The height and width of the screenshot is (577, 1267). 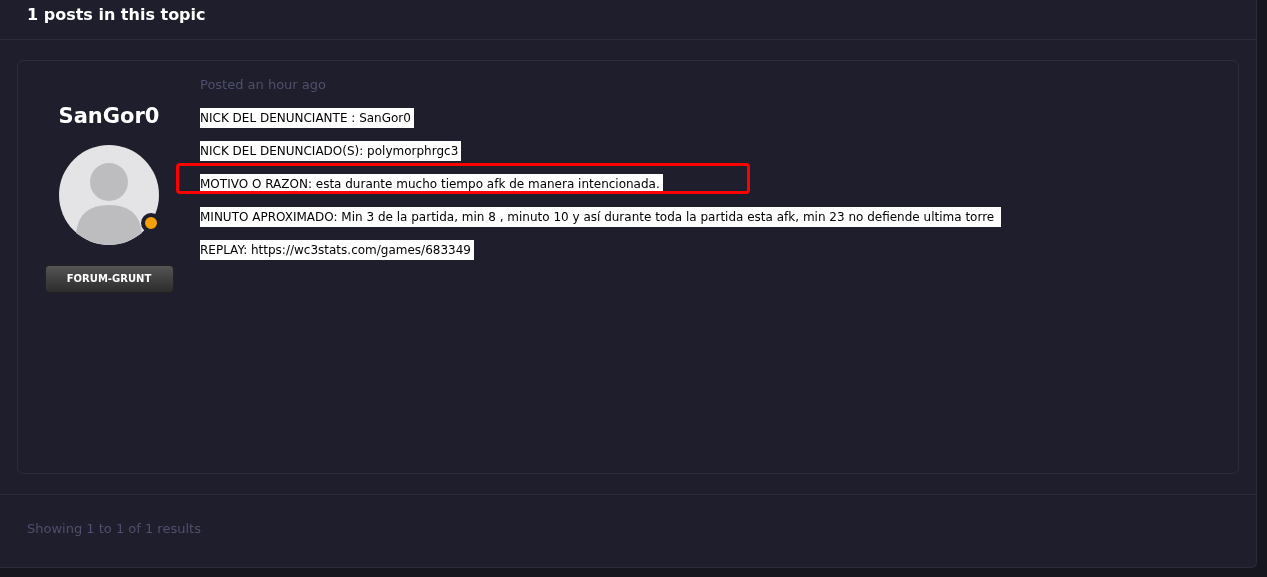 I want to click on rank-badge: FORUM-GRUNT, so click(x=109, y=278).